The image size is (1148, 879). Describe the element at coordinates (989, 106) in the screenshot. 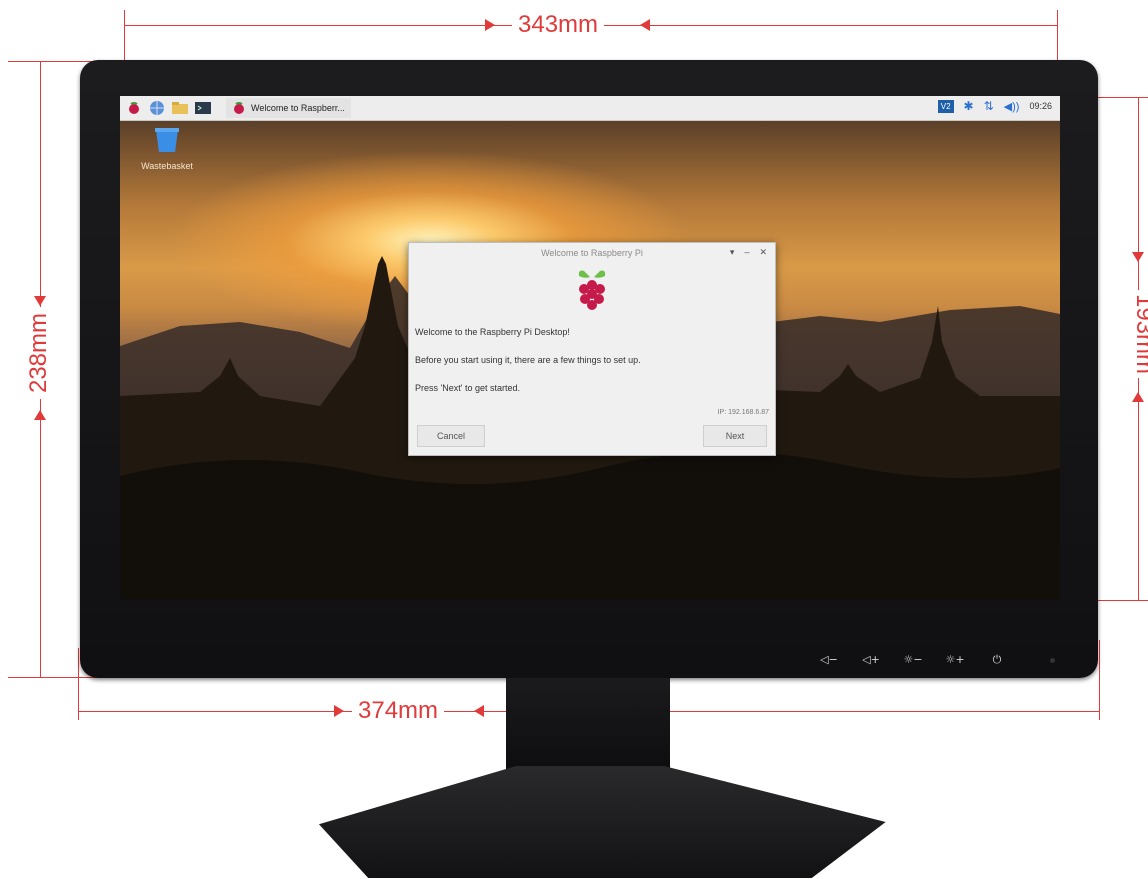

I see `network-icon: ⇅` at that location.